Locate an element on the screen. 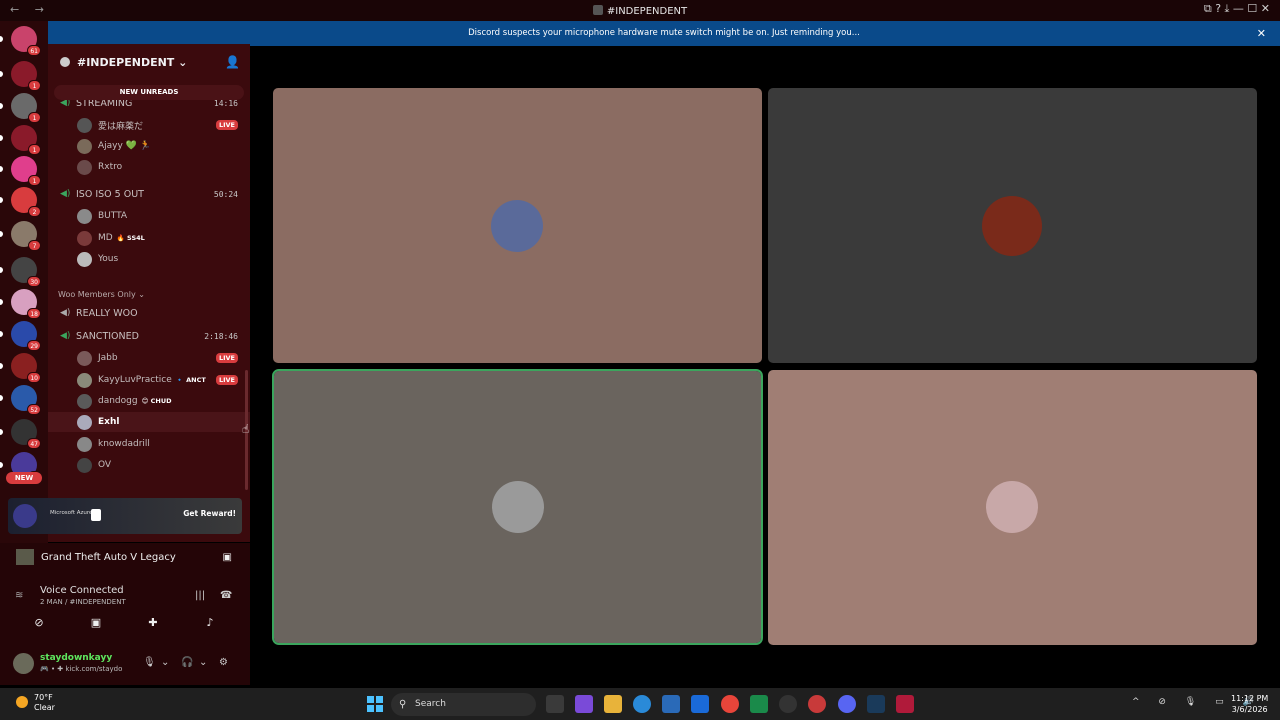 The width and height of the screenshot is (1280, 720). add-member-icon: 👤 is located at coordinates (232, 62).